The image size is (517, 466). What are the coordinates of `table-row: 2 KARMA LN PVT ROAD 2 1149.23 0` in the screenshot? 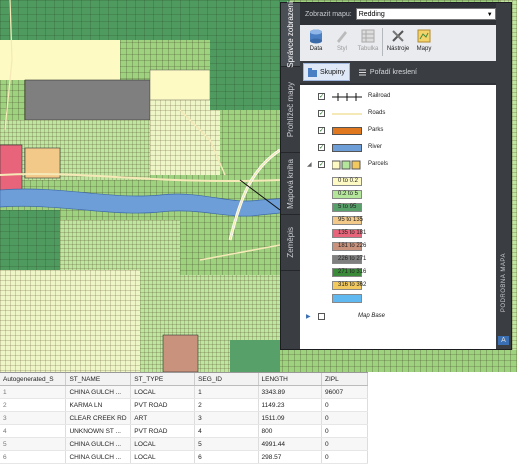 It's located at (184, 405).